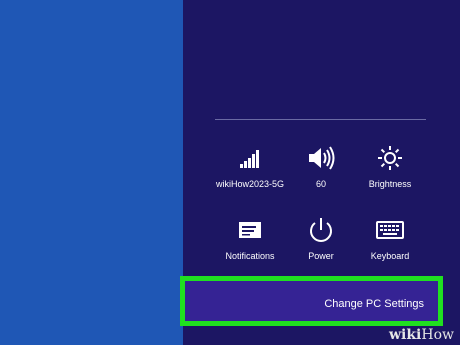 This screenshot has width=460, height=345. What do you see at coordinates (250, 256) in the screenshot?
I see `notifications-label: Notifications` at bounding box center [250, 256].